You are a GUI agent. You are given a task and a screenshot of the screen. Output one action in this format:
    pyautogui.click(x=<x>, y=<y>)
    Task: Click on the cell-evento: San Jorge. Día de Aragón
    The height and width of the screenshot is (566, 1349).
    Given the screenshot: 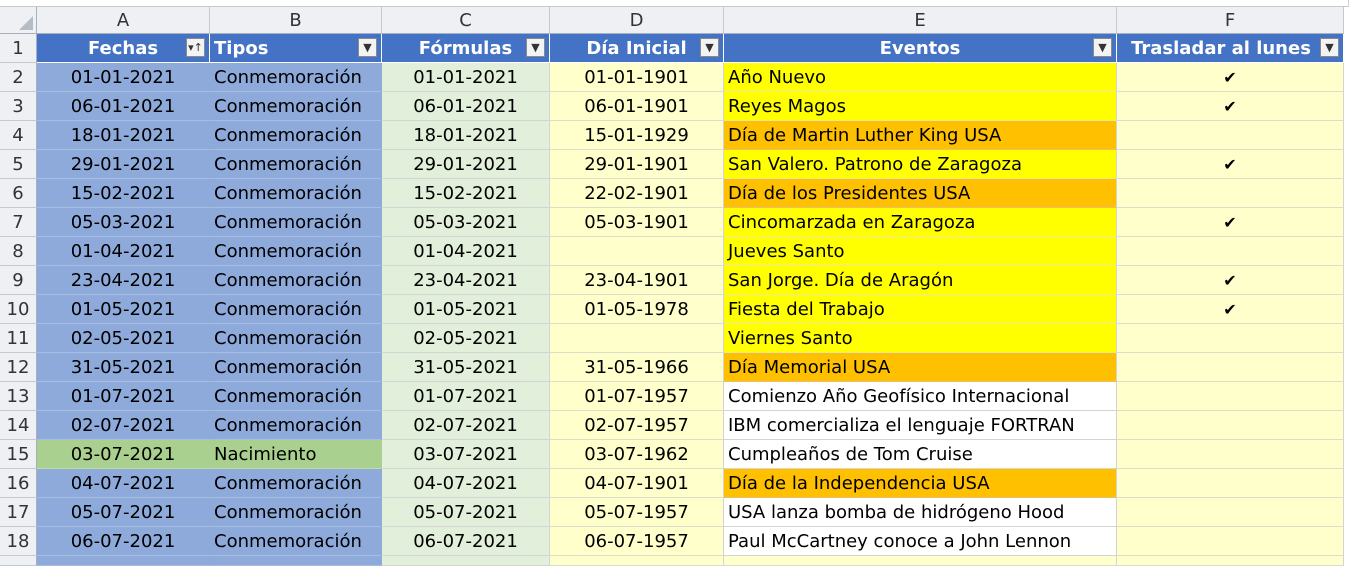 What is the action you would take?
    pyautogui.click(x=920, y=280)
    